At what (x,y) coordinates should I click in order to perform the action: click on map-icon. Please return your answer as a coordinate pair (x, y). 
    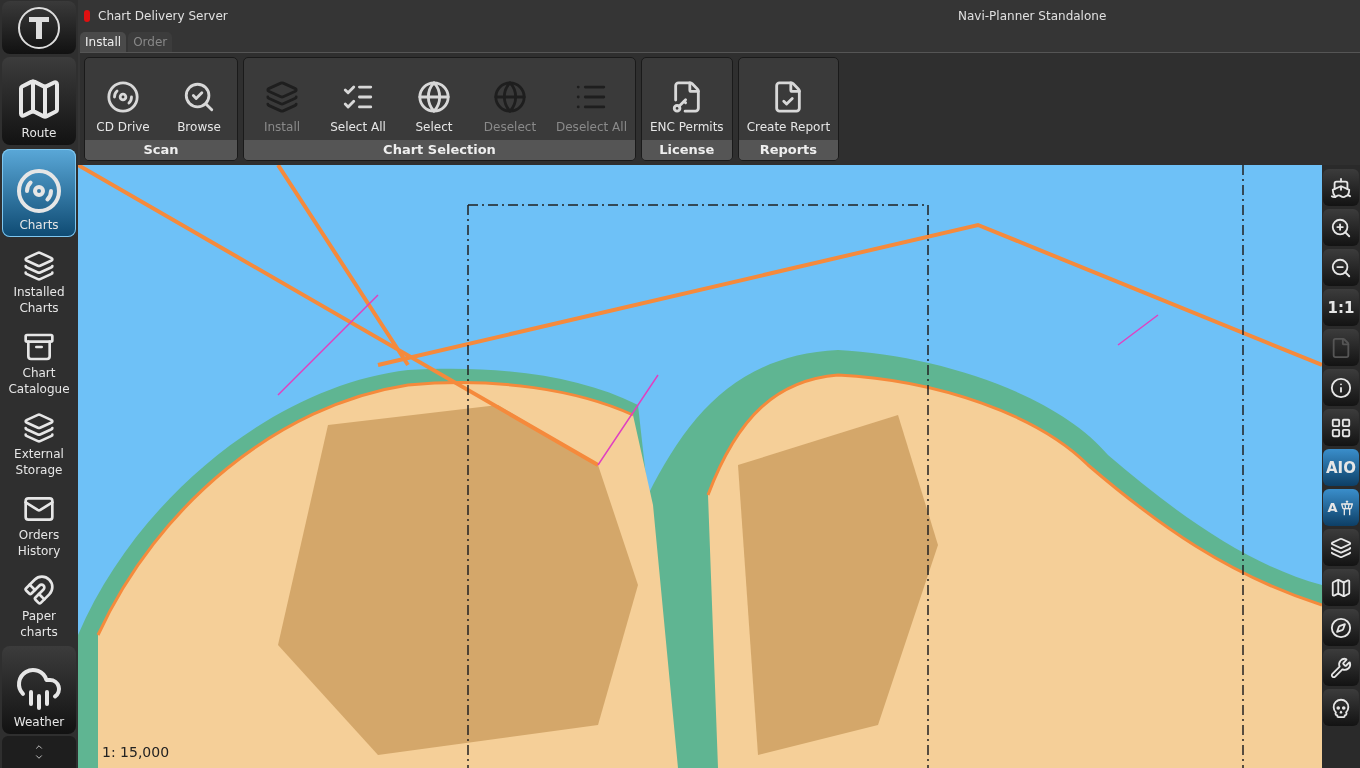
    Looking at the image, I should click on (1341, 587).